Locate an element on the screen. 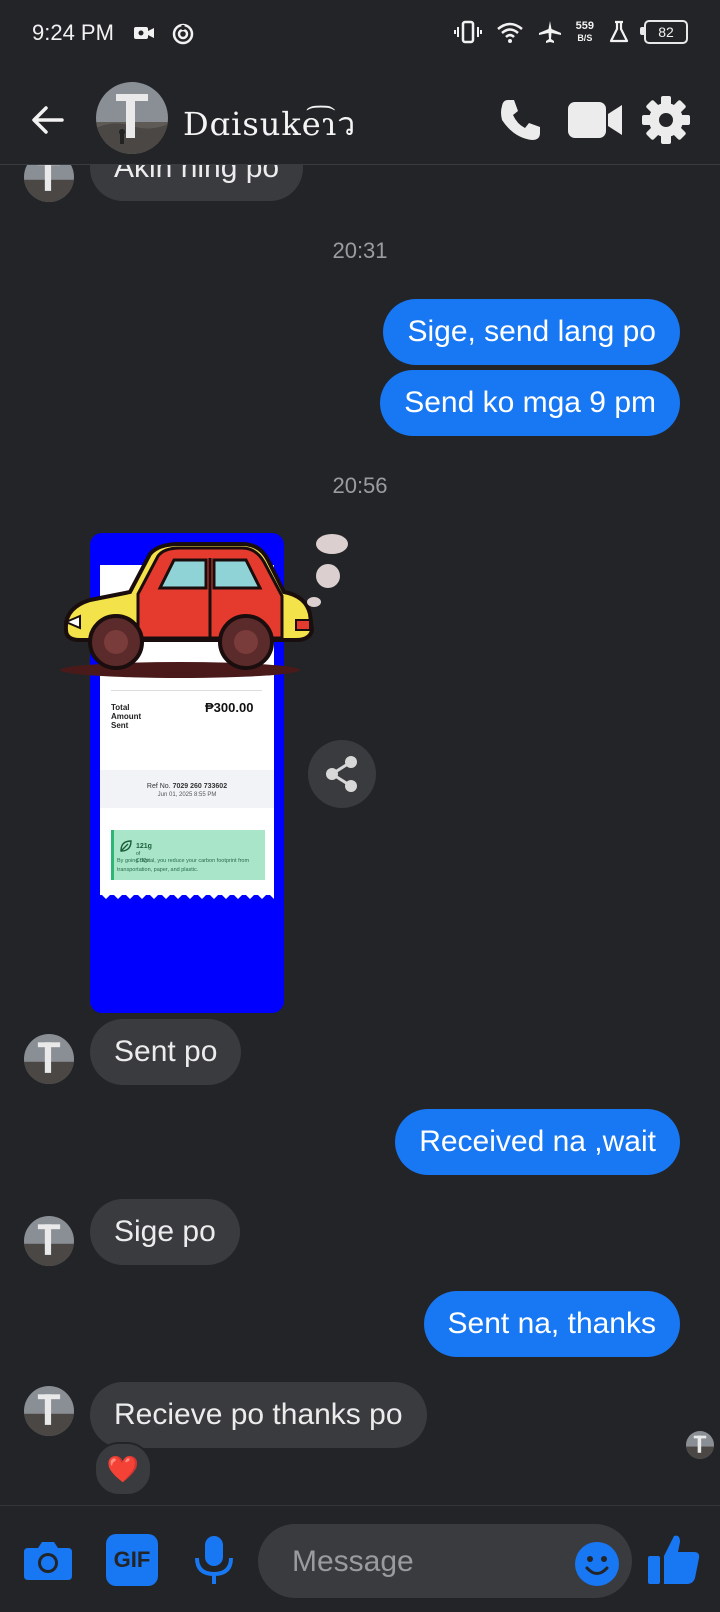 The width and height of the screenshot is (720, 1612). receipt-divider is located at coordinates (186, 690).